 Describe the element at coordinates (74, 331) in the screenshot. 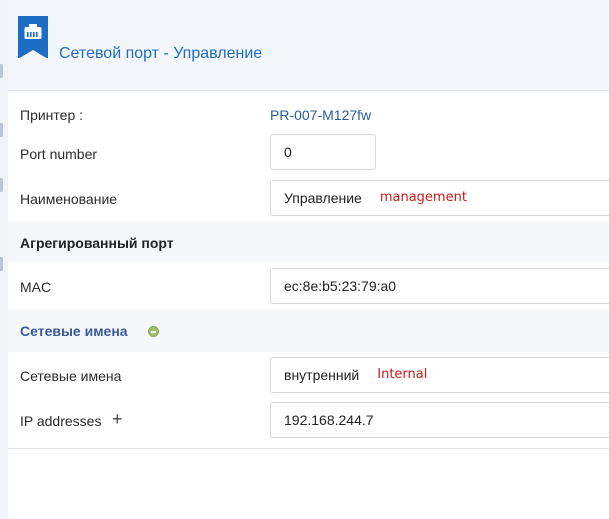

I see `network-names-title: Сетевые имена` at that location.